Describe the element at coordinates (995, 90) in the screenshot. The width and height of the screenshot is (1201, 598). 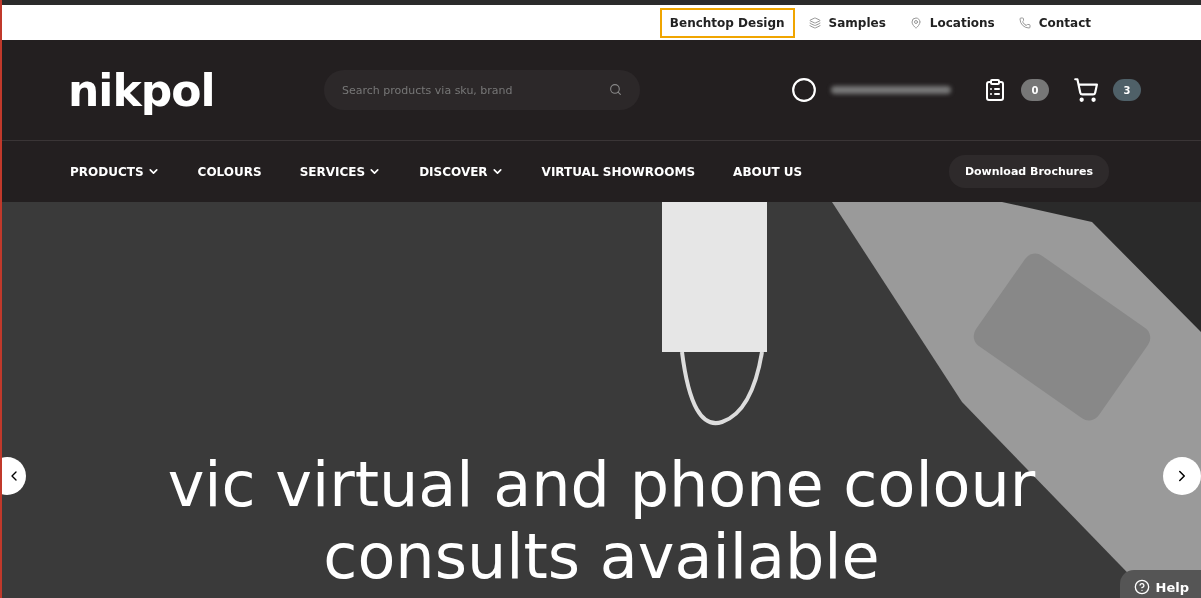
I see `clipboard-icon` at that location.